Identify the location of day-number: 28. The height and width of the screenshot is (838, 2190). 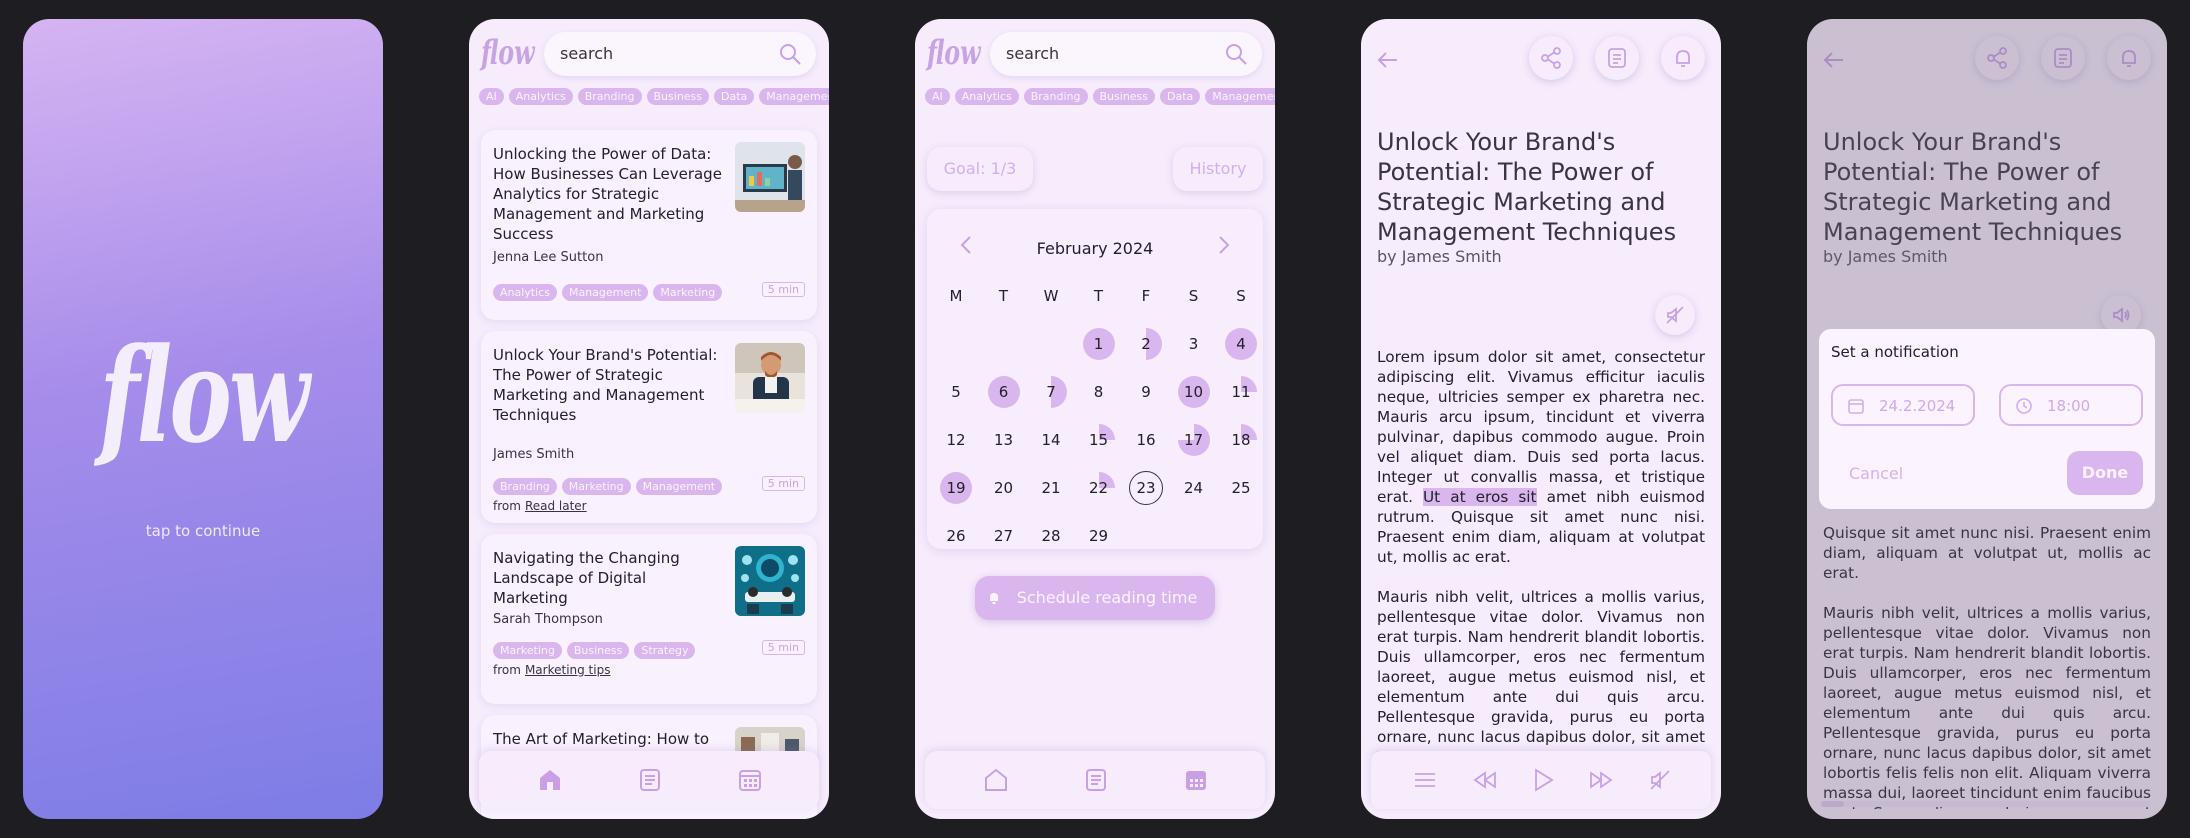
(1051, 536).